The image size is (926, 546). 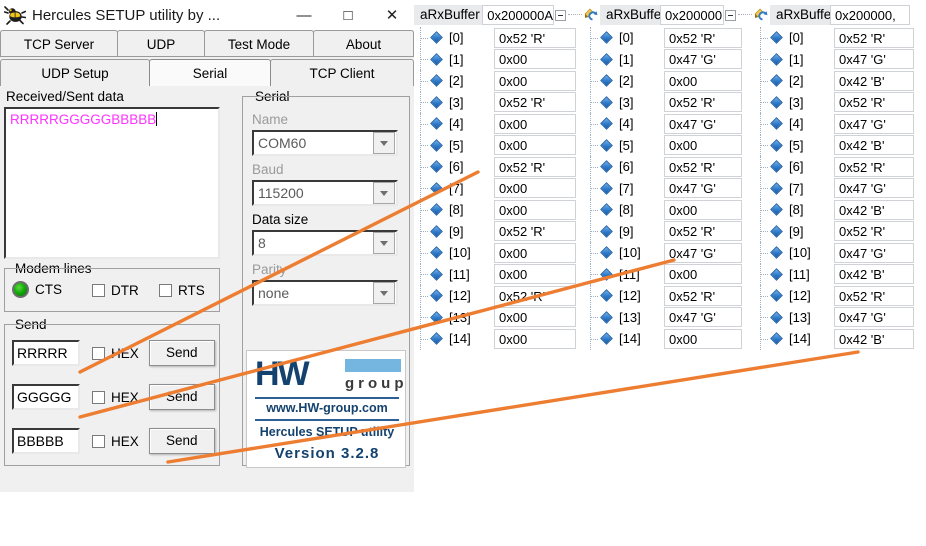 I want to click on watch-row: [5] 0x00, so click(x=499, y=145).